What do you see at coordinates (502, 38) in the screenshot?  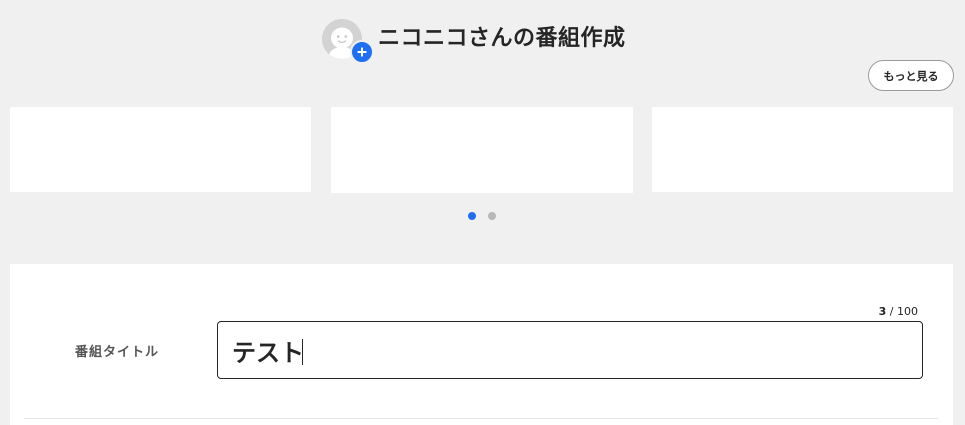 I see `page-title: ニコニコさんの番組作成` at bounding box center [502, 38].